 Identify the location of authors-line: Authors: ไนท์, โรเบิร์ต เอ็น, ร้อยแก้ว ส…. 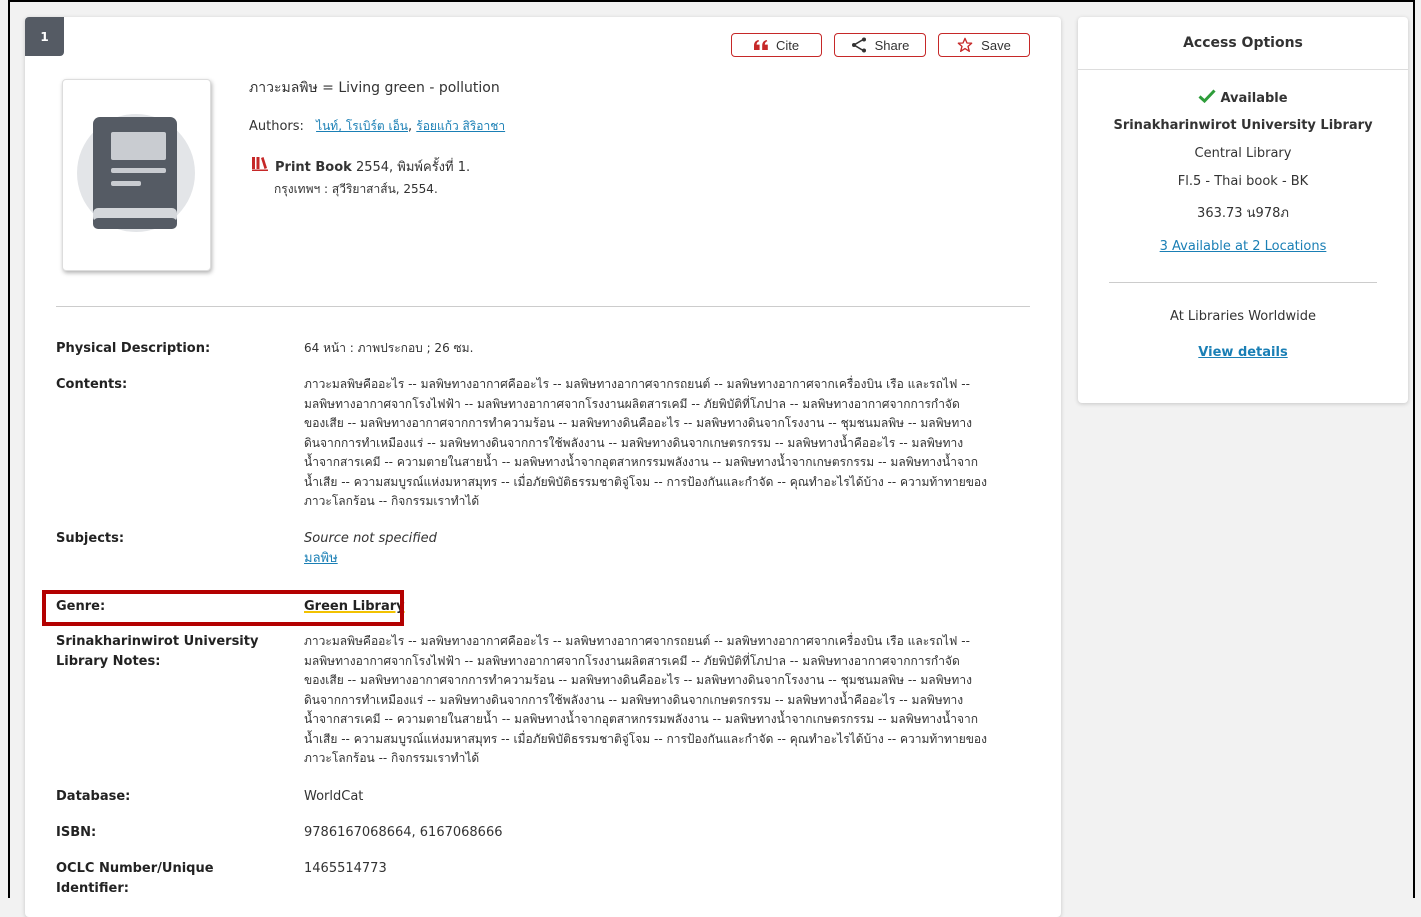
(377, 126).